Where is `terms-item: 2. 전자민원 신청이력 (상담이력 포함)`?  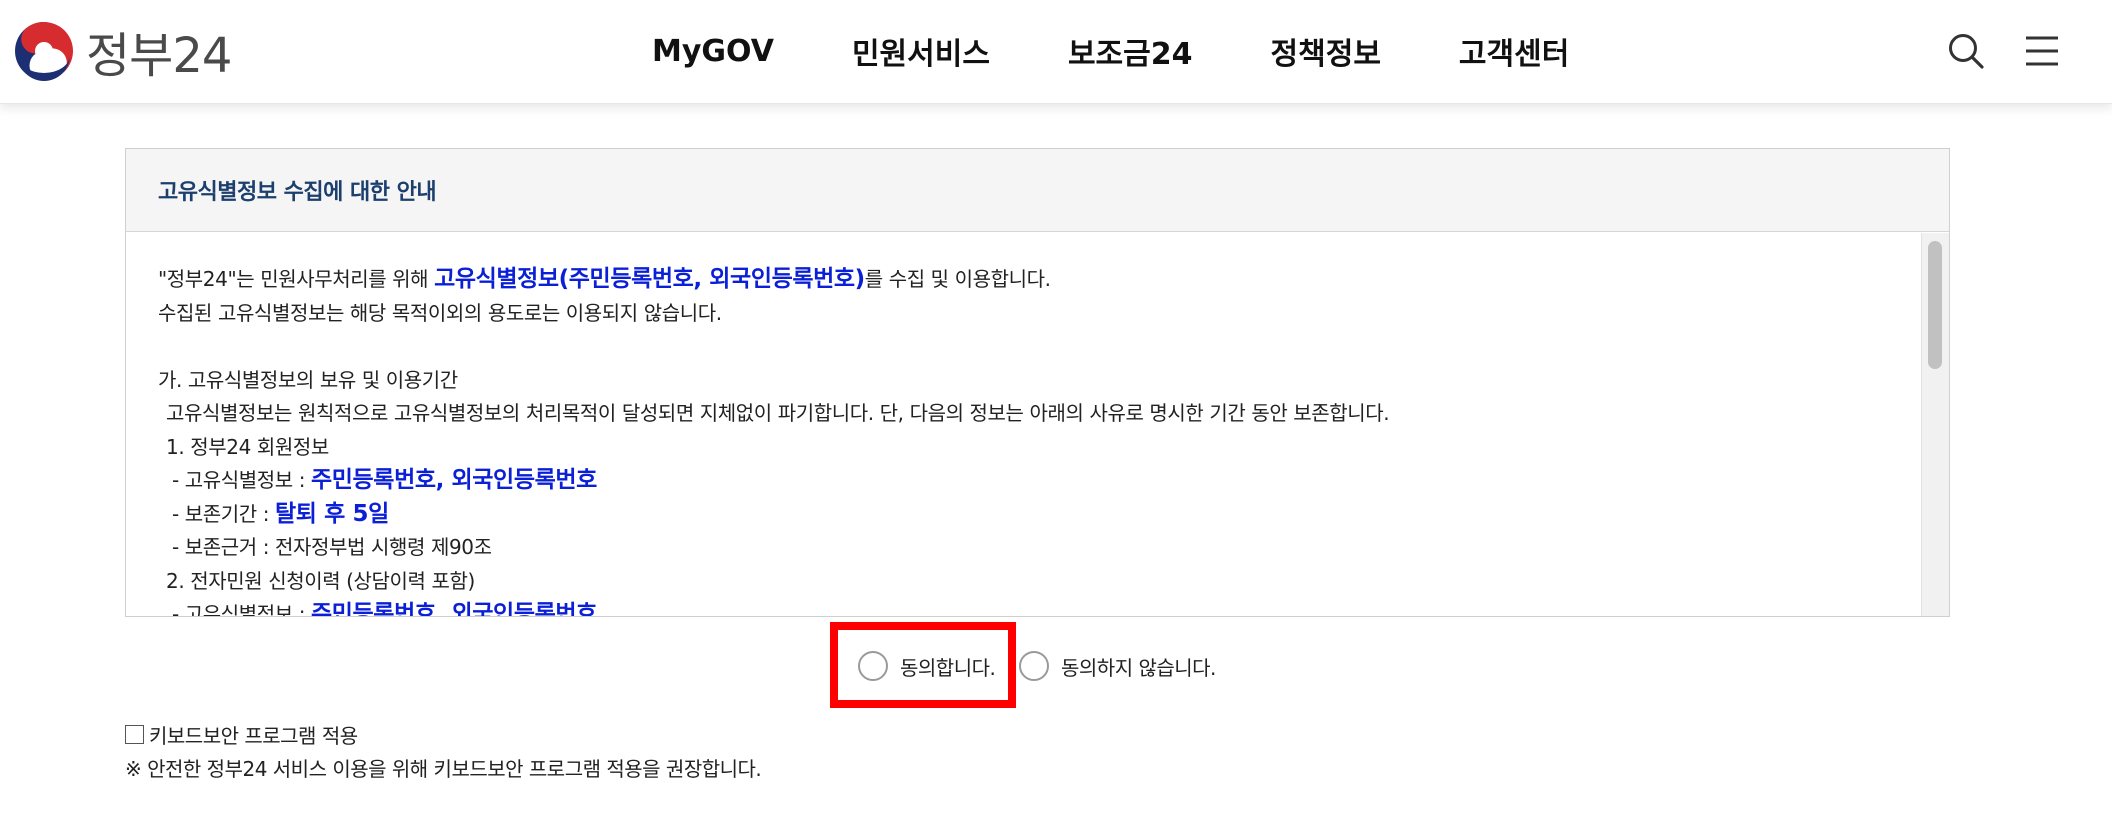
terms-item: 2. 전자민원 신청이력 (상담이력 포함) is located at coordinates (320, 580).